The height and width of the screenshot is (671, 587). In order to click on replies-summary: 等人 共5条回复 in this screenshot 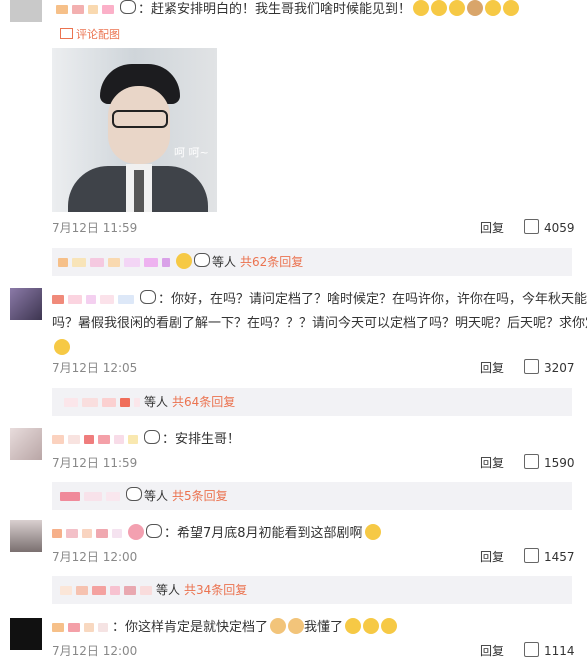, I will do `click(312, 496)`.